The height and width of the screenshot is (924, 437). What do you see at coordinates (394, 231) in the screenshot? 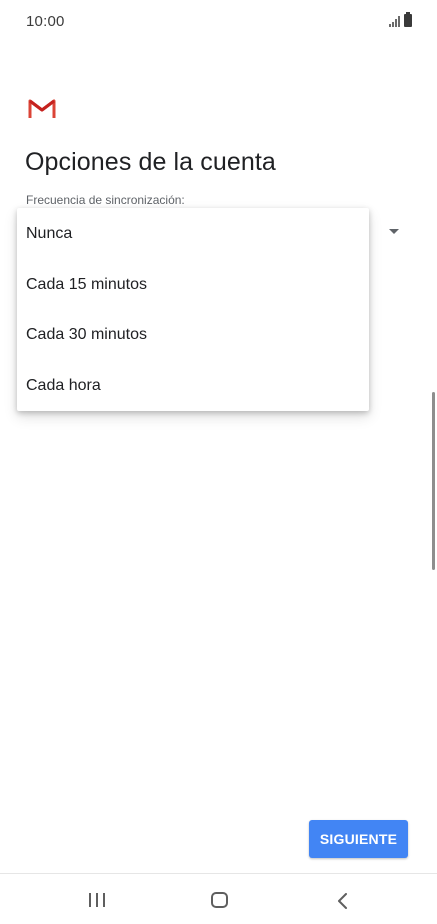
I see `chevron-down-icon` at bounding box center [394, 231].